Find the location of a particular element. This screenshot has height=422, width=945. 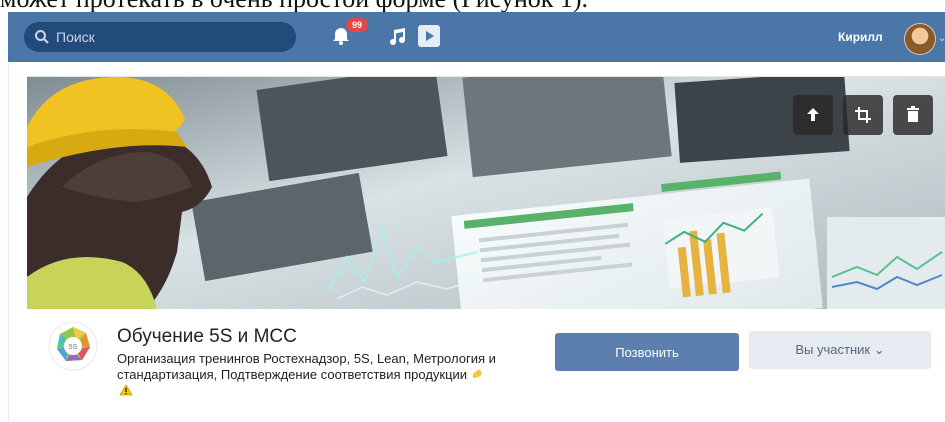

upload-icon is located at coordinates (813, 114).